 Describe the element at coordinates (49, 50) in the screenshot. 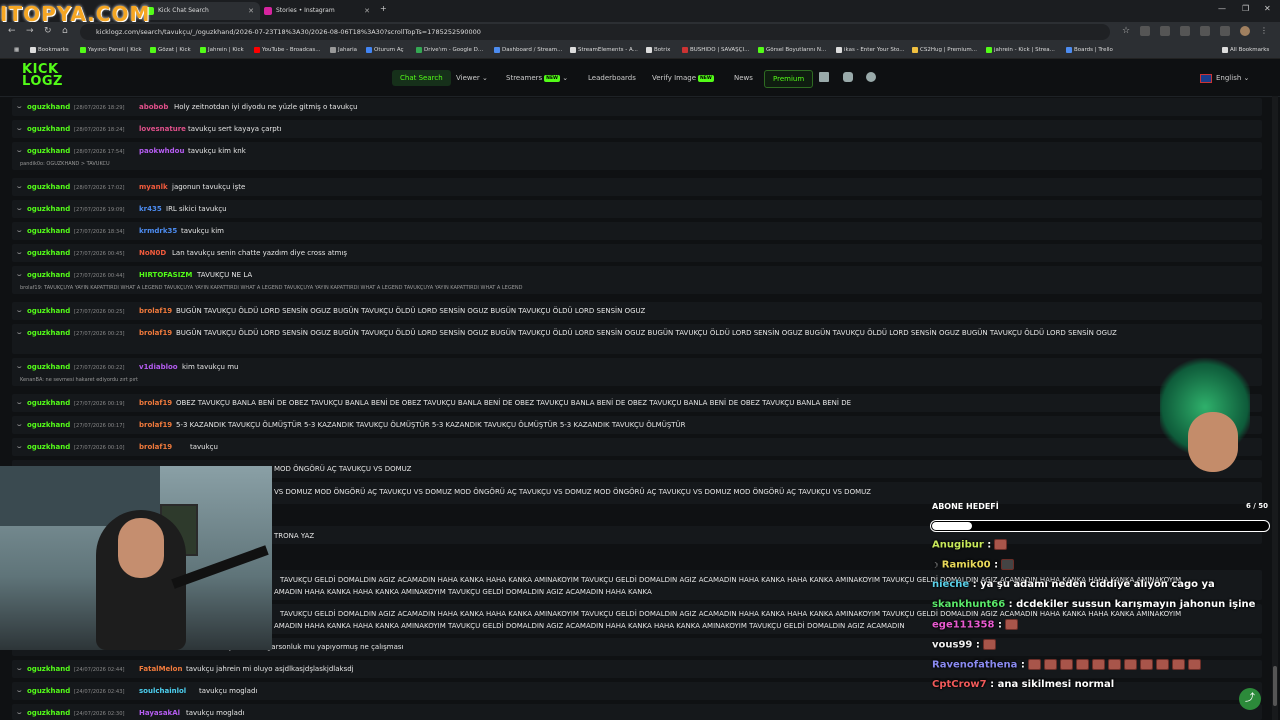

I see `bookmark-item: Bookmarks` at that location.